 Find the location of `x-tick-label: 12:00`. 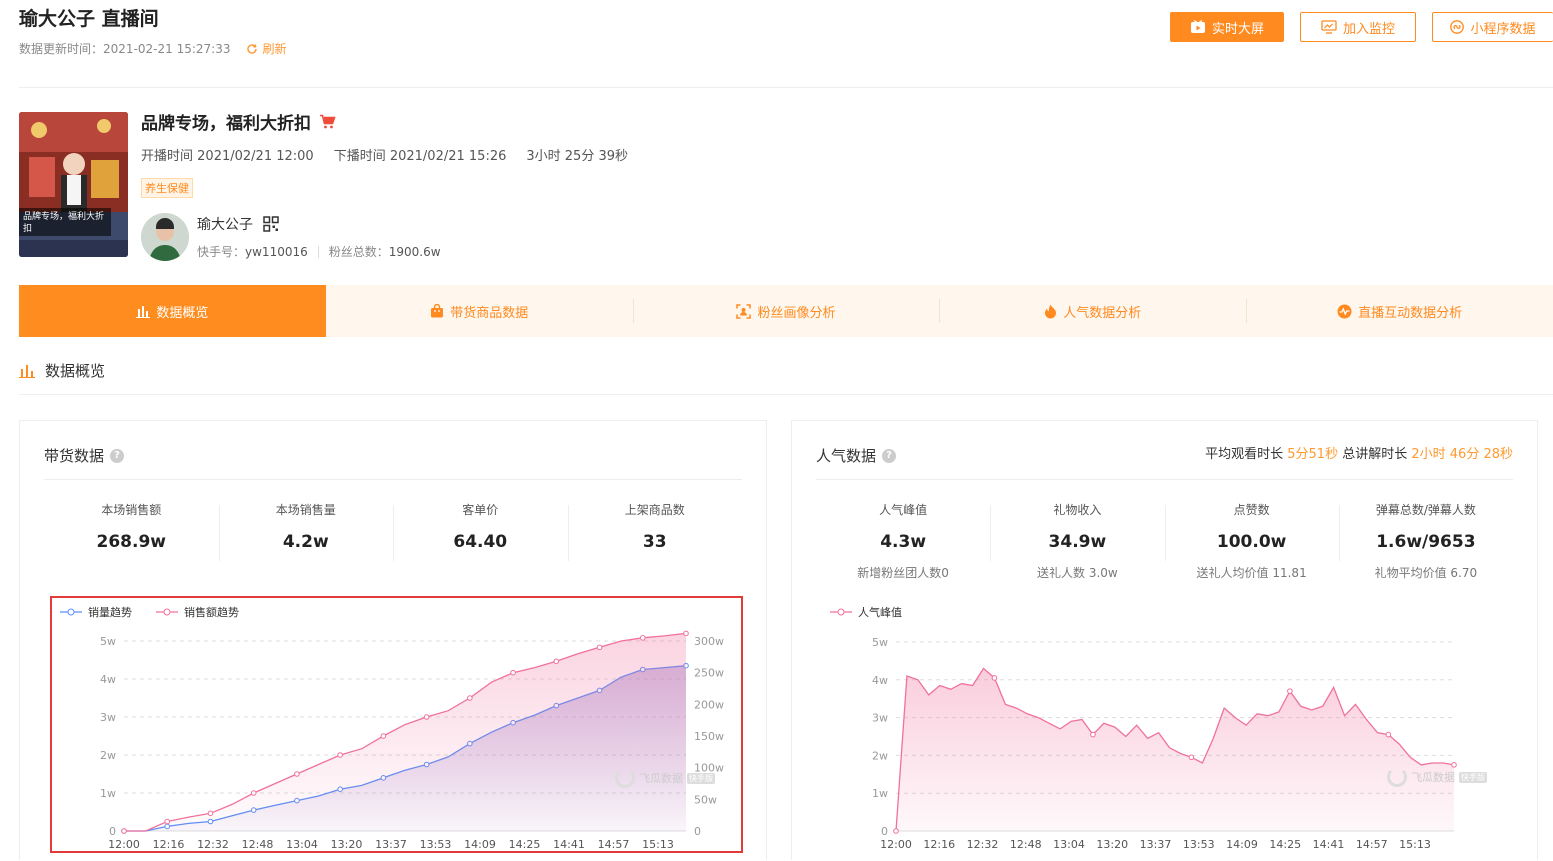

x-tick-label: 12:00 is located at coordinates (124, 844).